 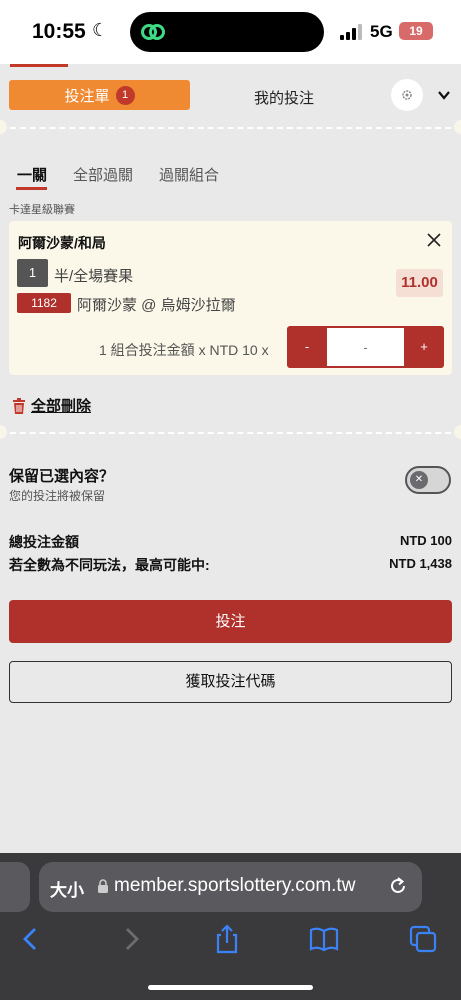 What do you see at coordinates (31, 939) in the screenshot?
I see `back-icon` at bounding box center [31, 939].